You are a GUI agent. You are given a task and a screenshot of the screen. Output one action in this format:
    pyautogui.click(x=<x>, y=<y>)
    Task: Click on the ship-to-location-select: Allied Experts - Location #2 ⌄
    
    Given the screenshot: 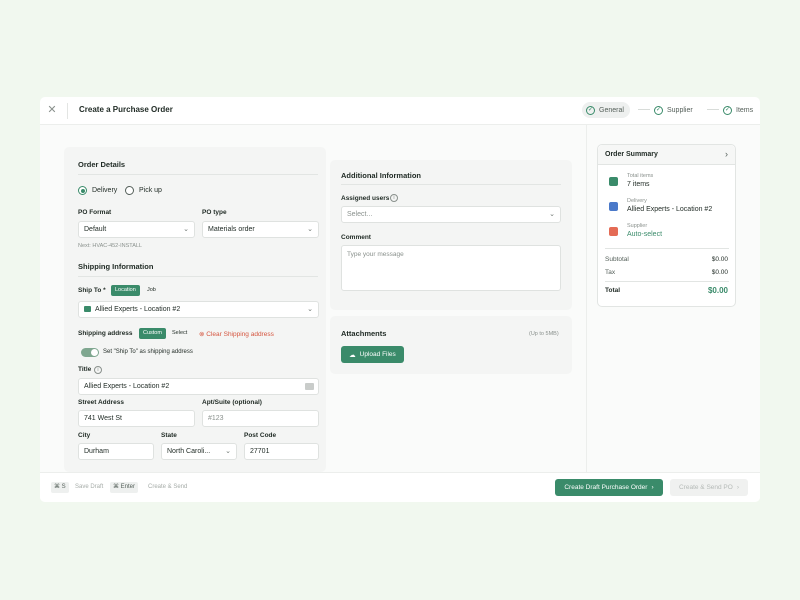 What is the action you would take?
    pyautogui.click(x=198, y=309)
    